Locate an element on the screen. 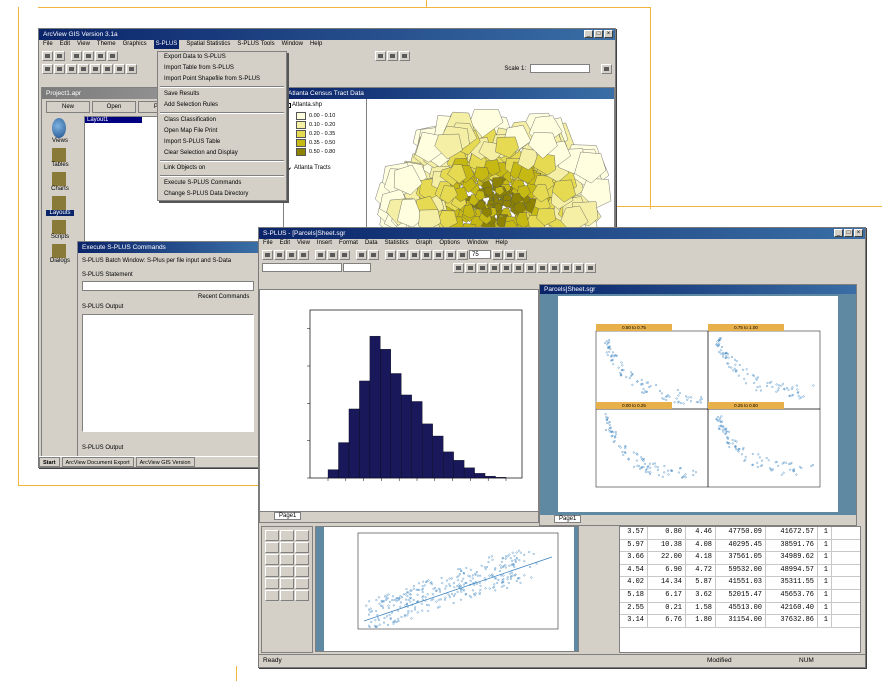  text-icon is located at coordinates (131, 68).